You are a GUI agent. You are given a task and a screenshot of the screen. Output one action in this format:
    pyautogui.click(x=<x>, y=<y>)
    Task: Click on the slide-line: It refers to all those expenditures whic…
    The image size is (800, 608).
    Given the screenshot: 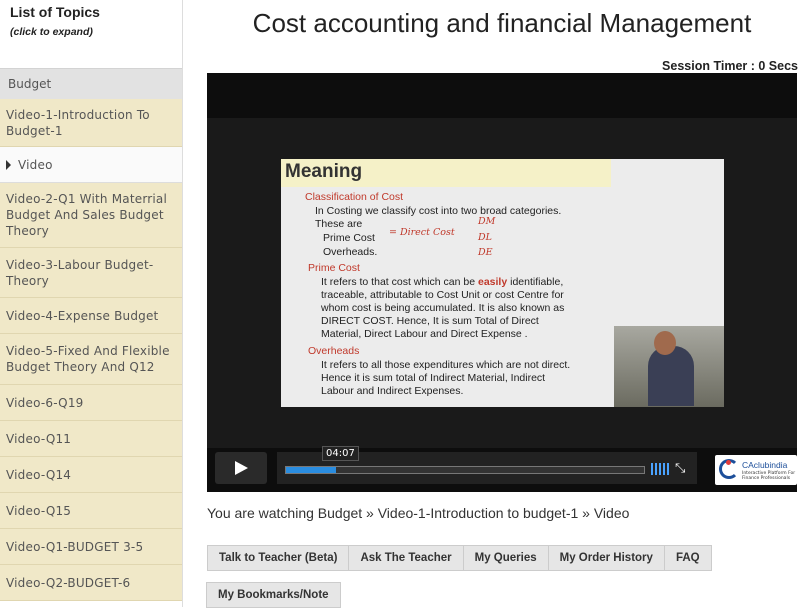 What is the action you would take?
    pyautogui.click(x=446, y=365)
    